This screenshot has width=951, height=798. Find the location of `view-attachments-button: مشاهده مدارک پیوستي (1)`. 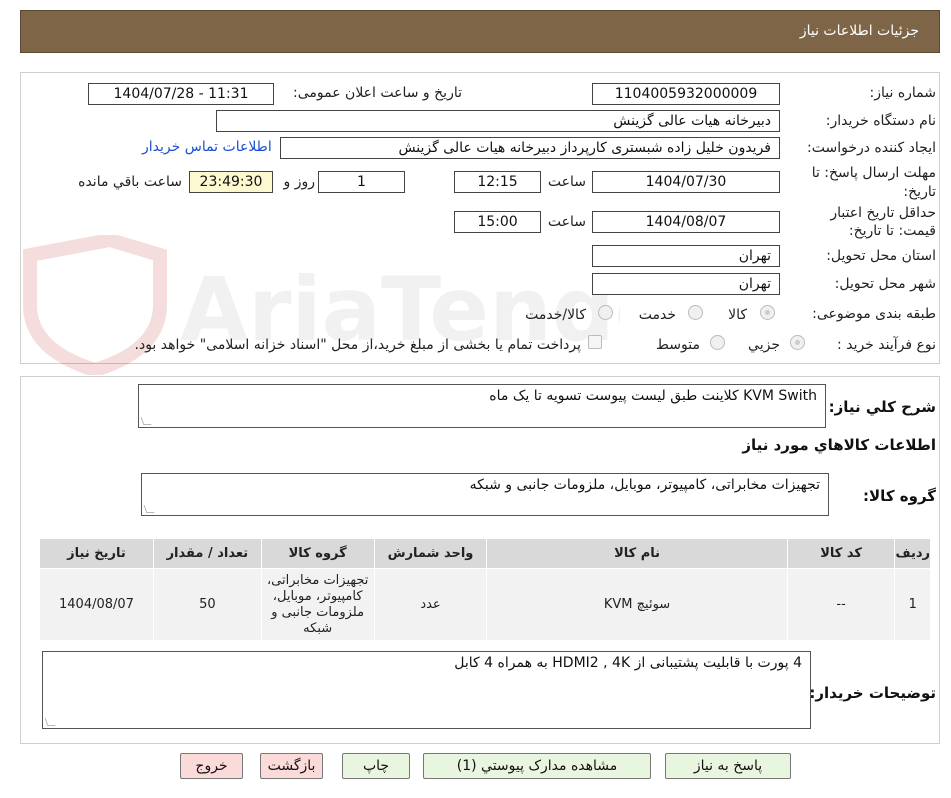

view-attachments-button: مشاهده مدارک پیوستي (1) is located at coordinates (537, 766).